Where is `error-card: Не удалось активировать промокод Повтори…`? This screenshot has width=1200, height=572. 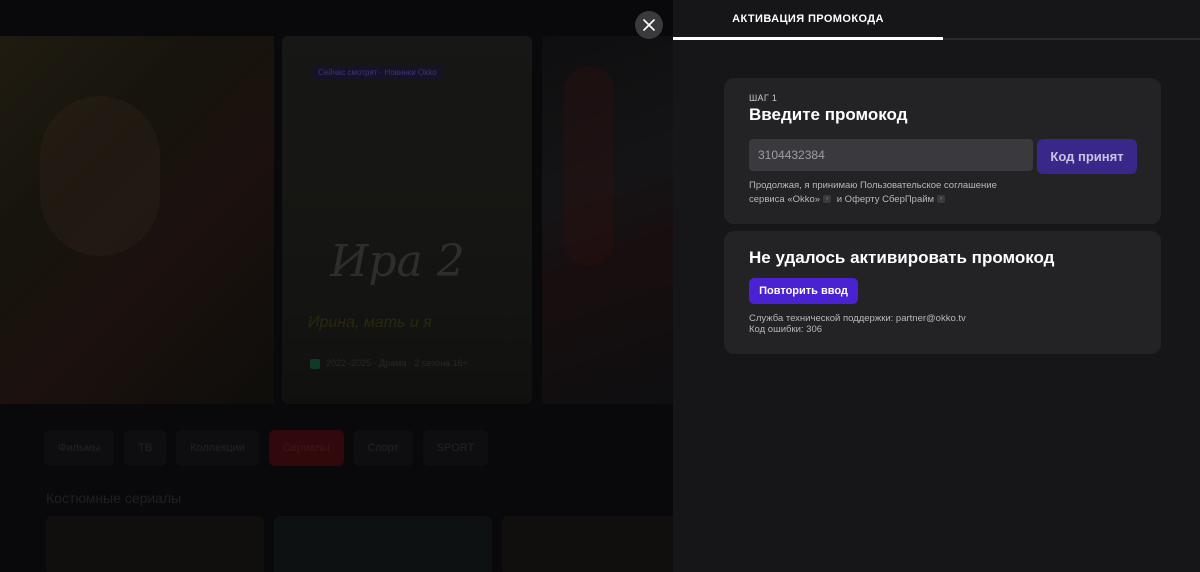 error-card: Не удалось активировать промокод Повтори… is located at coordinates (942, 292).